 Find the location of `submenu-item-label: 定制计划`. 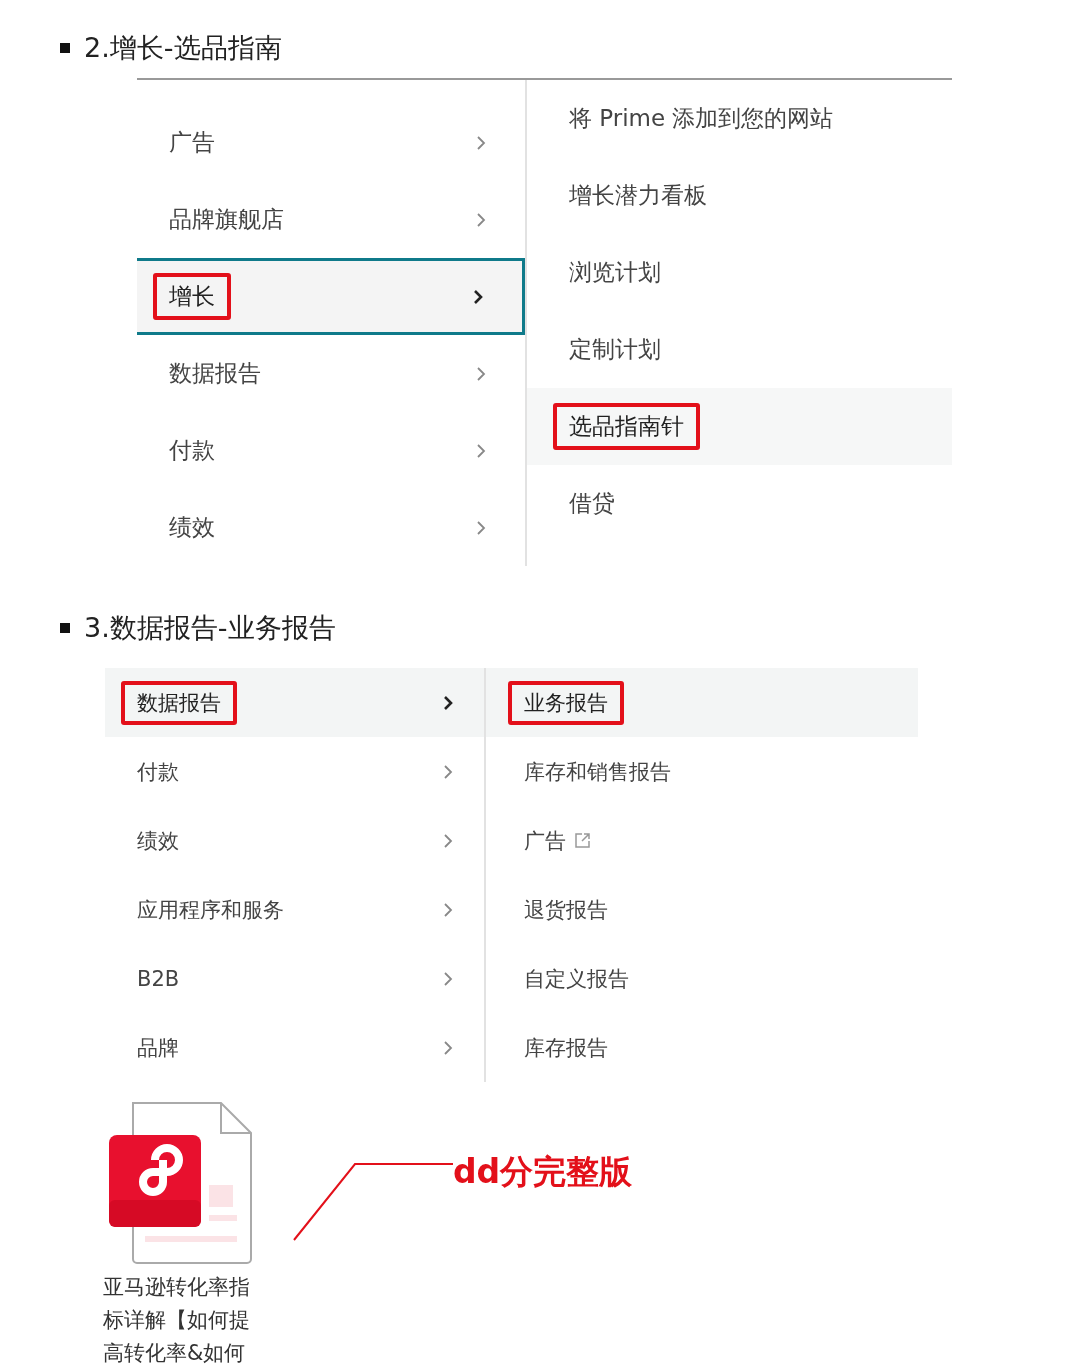

submenu-item-label: 定制计划 is located at coordinates (615, 349).